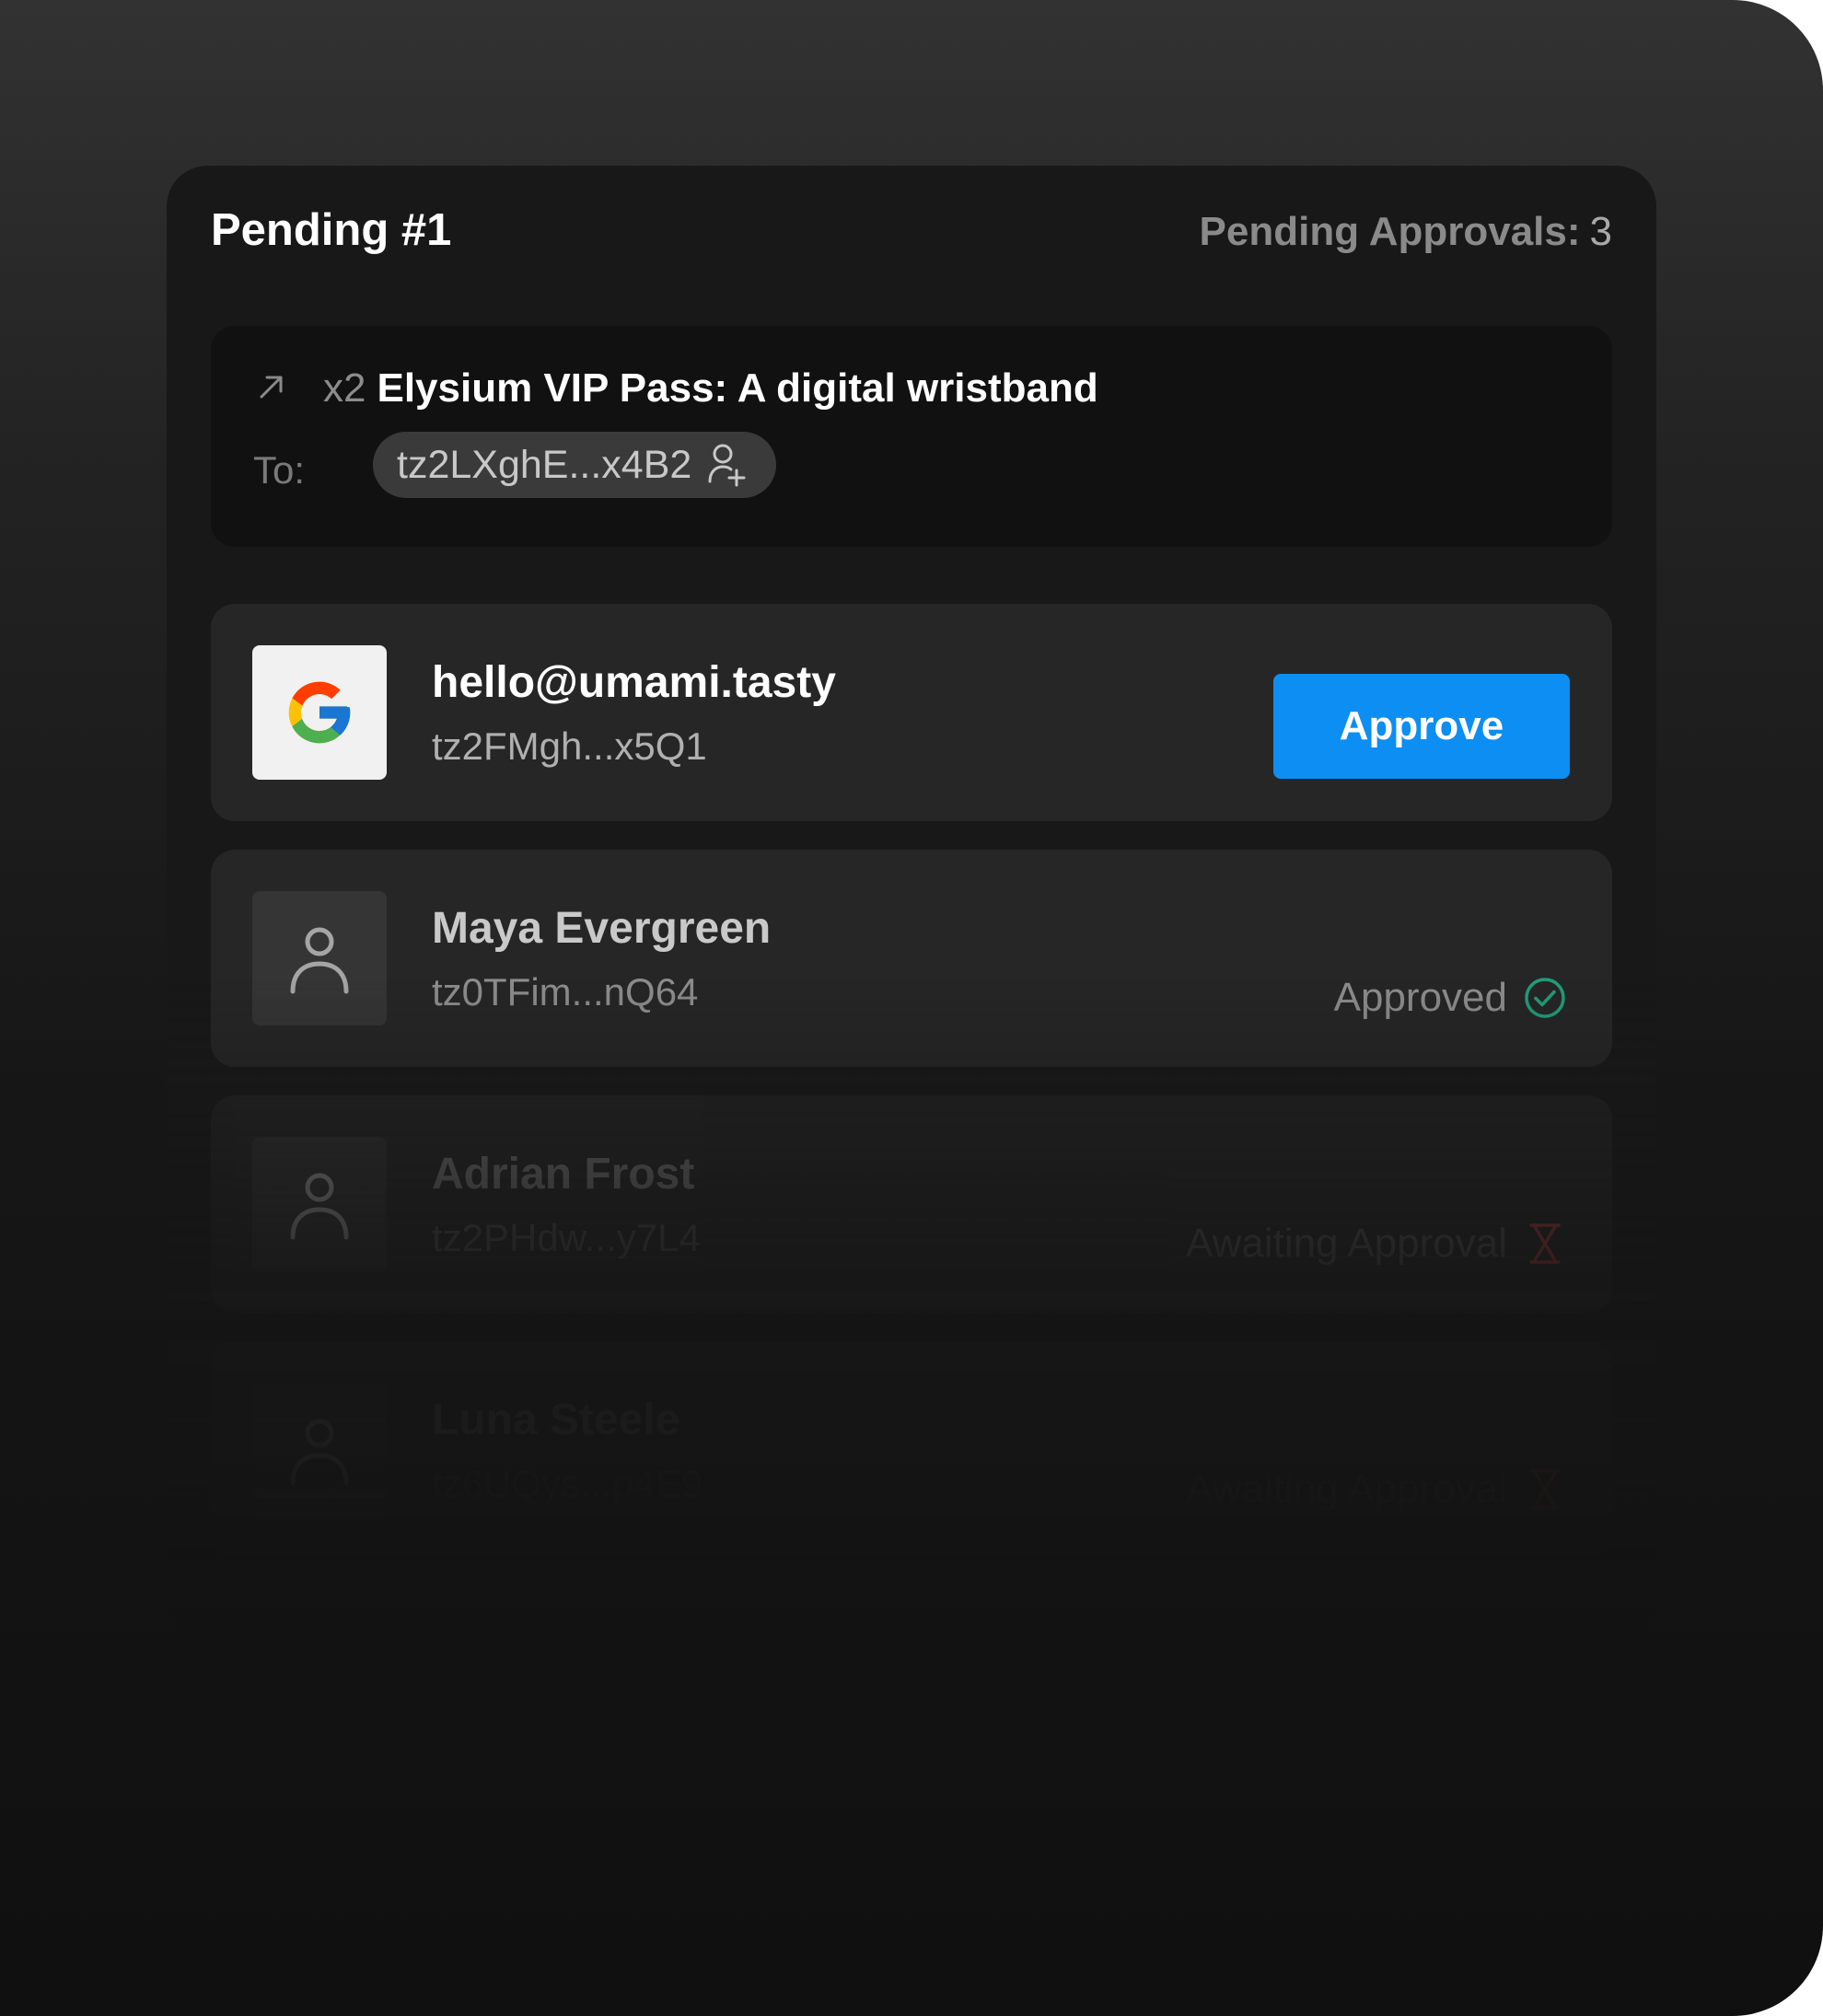 Image resolution: width=1823 pixels, height=2016 pixels. I want to click on signer-name: Maya Evergreen, so click(602, 928).